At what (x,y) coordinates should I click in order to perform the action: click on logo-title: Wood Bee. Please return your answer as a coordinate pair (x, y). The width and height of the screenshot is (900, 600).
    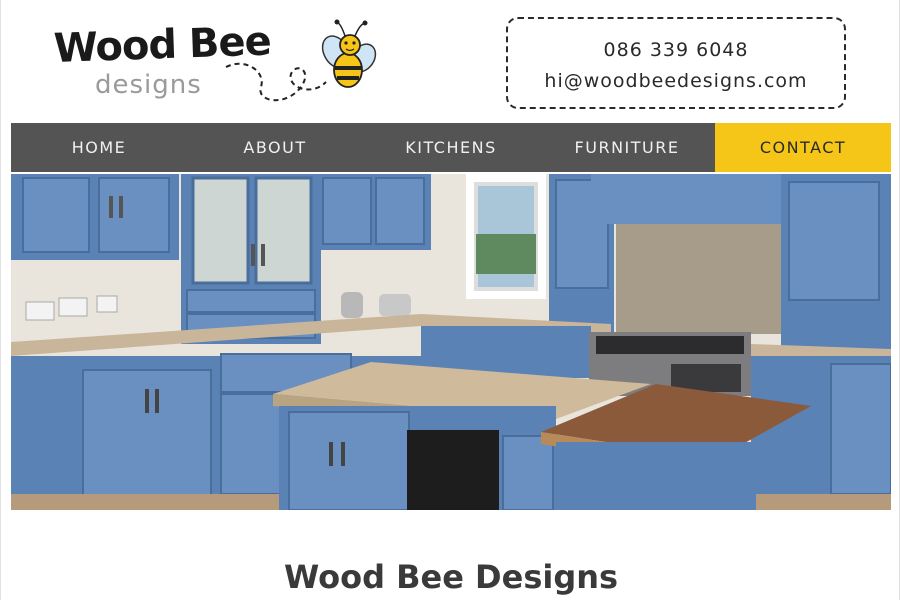
    Looking at the image, I should click on (162, 45).